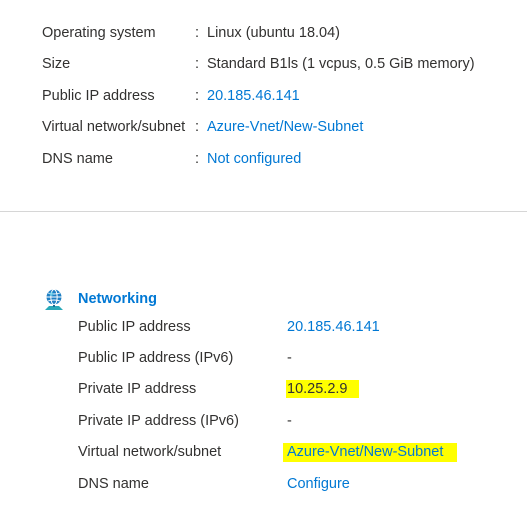 Image resolution: width=527 pixels, height=519 pixels. I want to click on net-public-ip-label: Public IP address, so click(134, 327).